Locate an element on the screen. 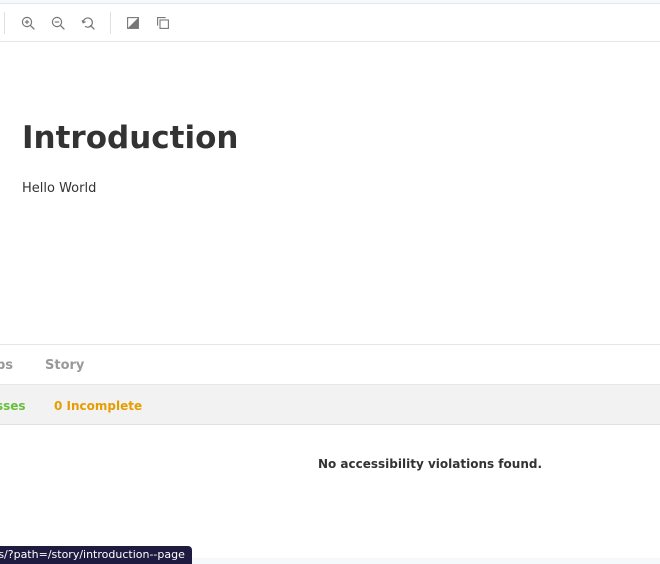  outline-toggle-button is located at coordinates (163, 23).